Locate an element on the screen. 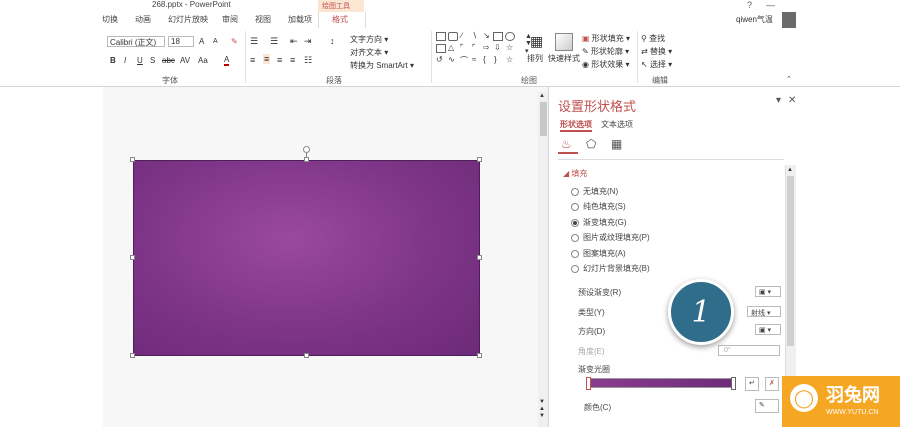 Image resolution: width=900 pixels, height=427 pixels. scroll-thumb is located at coordinates (543, 119).